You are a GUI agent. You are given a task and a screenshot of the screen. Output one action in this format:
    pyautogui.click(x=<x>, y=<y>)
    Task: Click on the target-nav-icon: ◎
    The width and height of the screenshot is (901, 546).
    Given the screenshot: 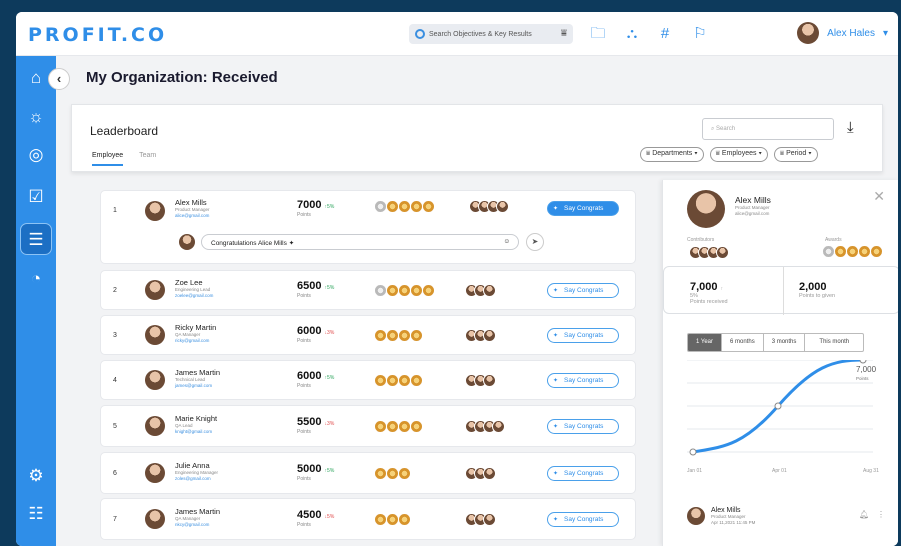 What is the action you would take?
    pyautogui.click(x=36, y=155)
    